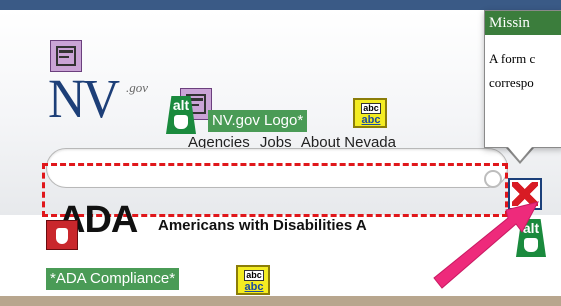  I want to click on alt-text-label-nvgov: NV.gov Logo*, so click(258, 121).